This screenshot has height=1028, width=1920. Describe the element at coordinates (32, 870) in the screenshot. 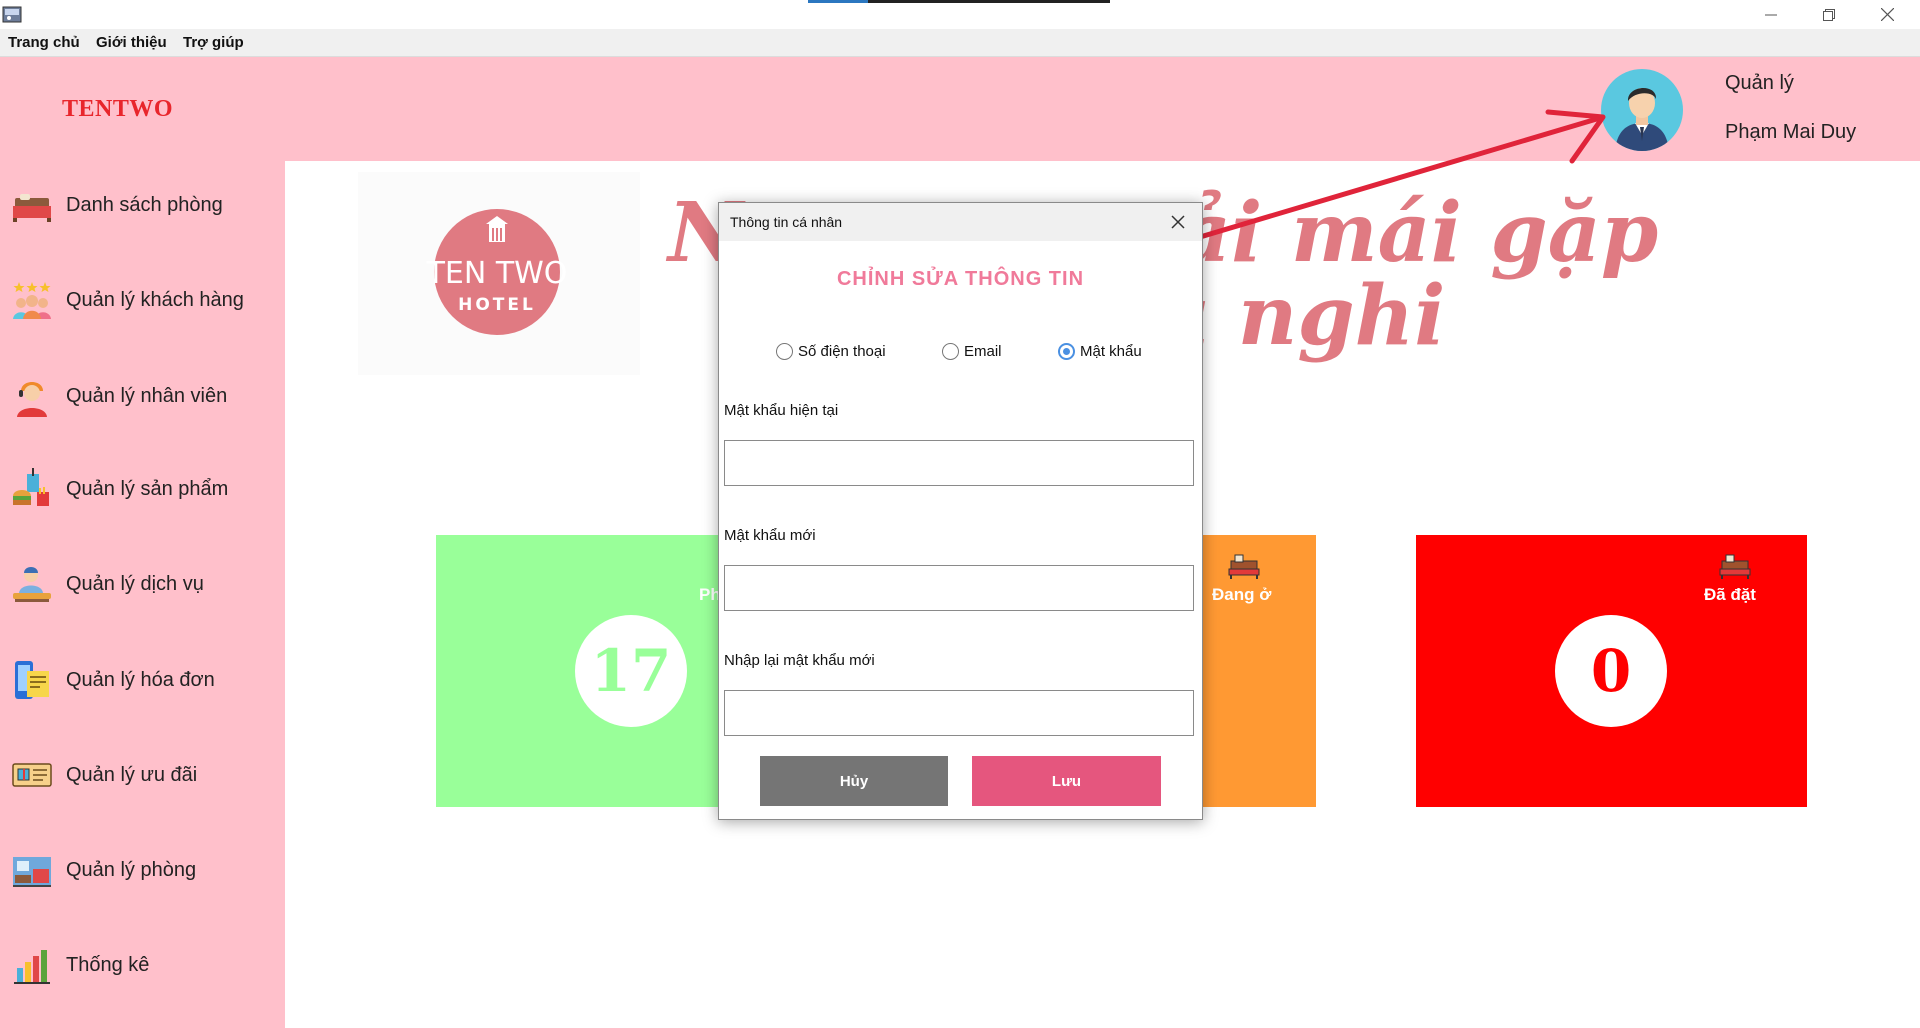

I see `room-icon` at that location.